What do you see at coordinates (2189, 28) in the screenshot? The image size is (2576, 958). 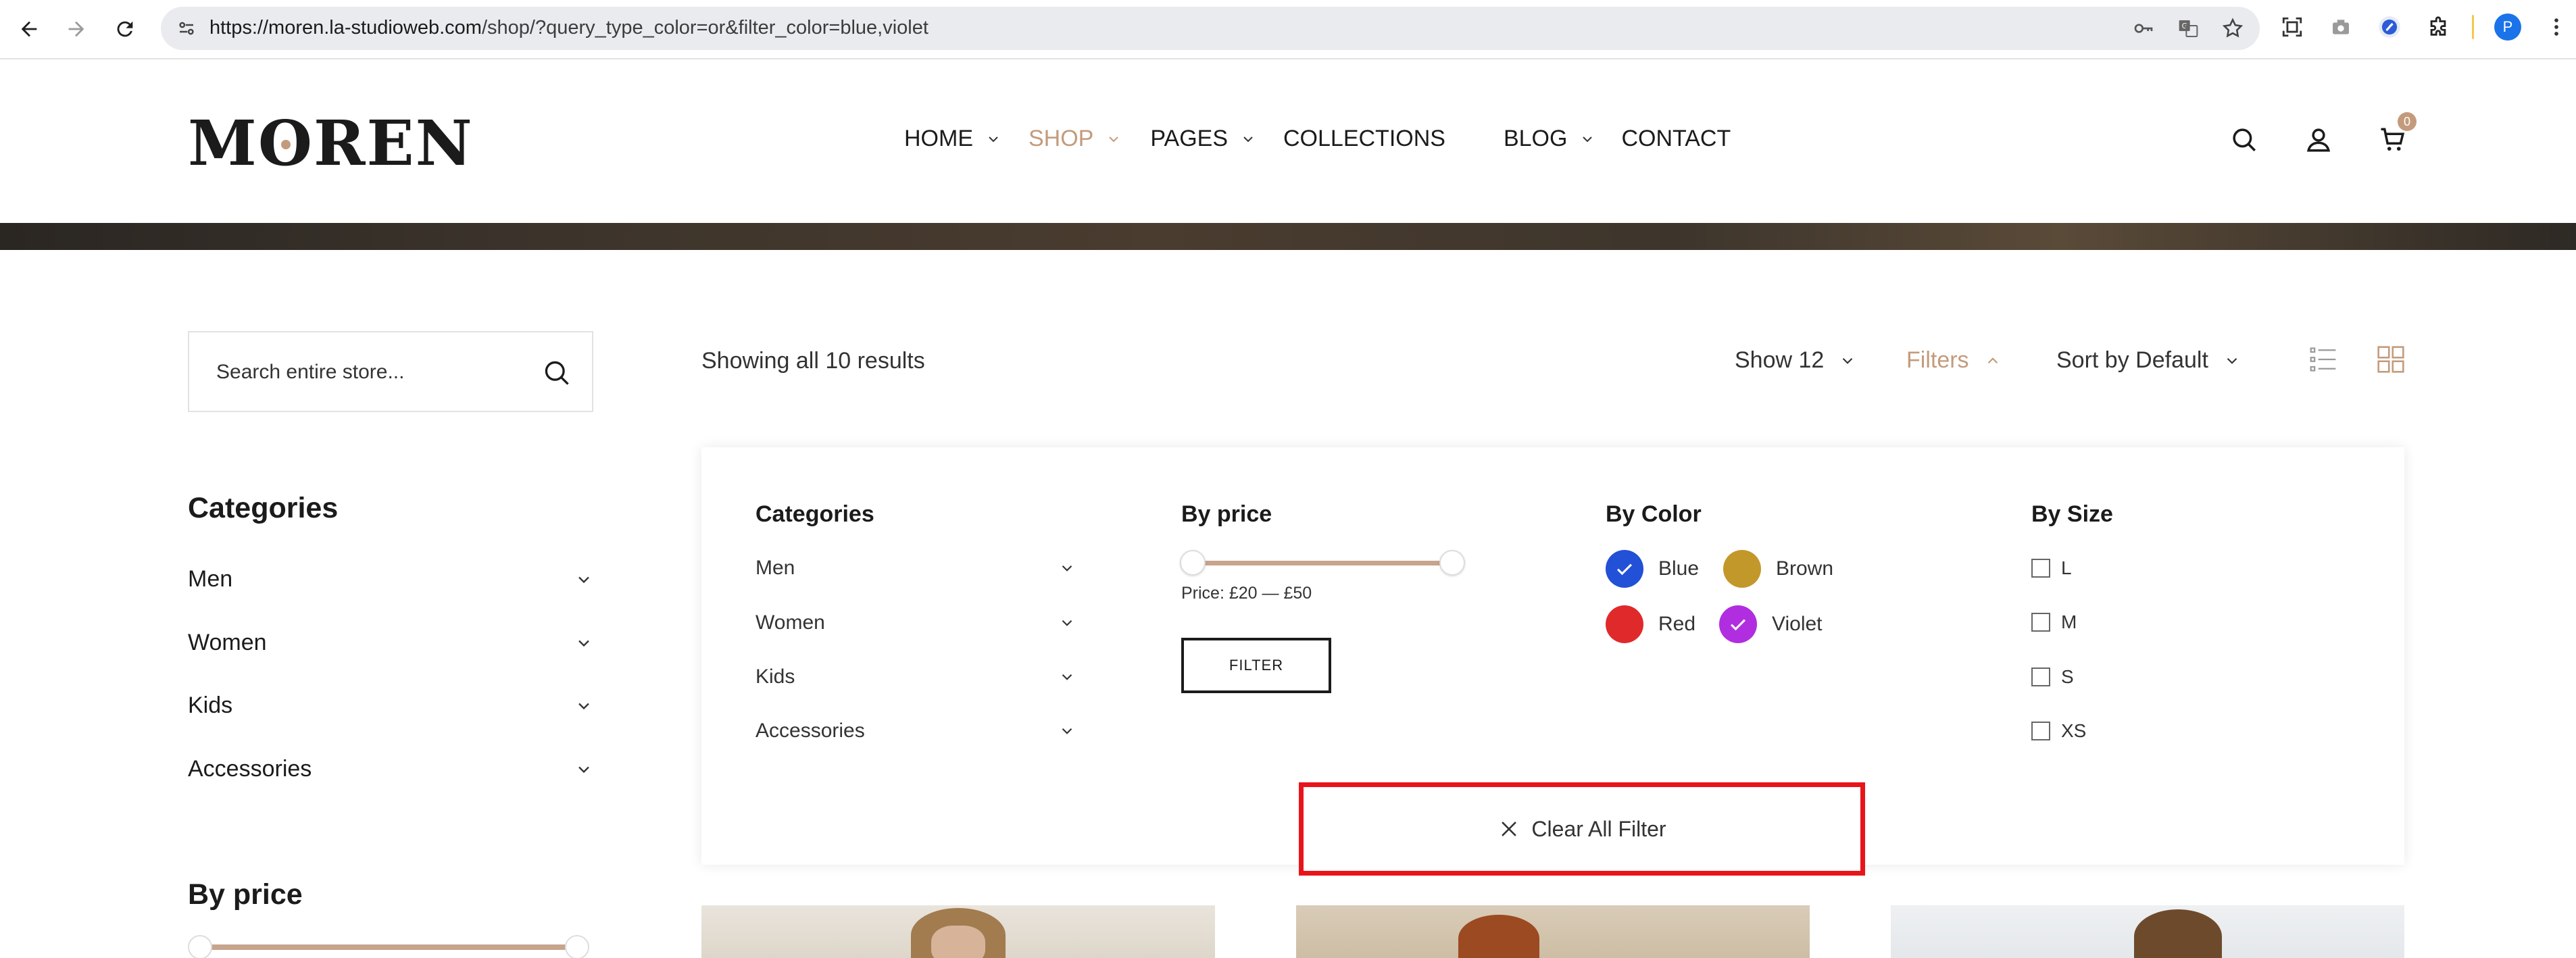 I see `translate-icon: G` at bounding box center [2189, 28].